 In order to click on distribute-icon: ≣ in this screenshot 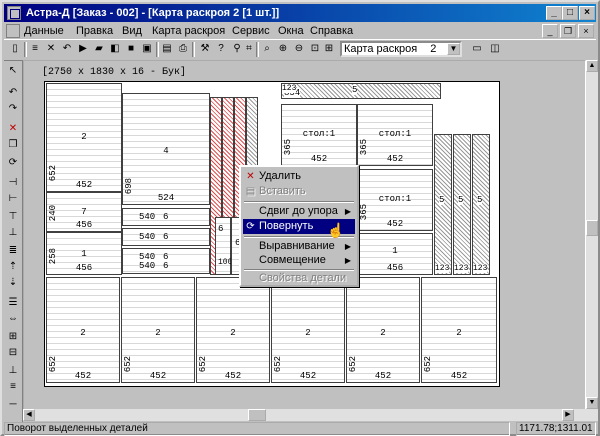, I will do `click(13, 251)`.